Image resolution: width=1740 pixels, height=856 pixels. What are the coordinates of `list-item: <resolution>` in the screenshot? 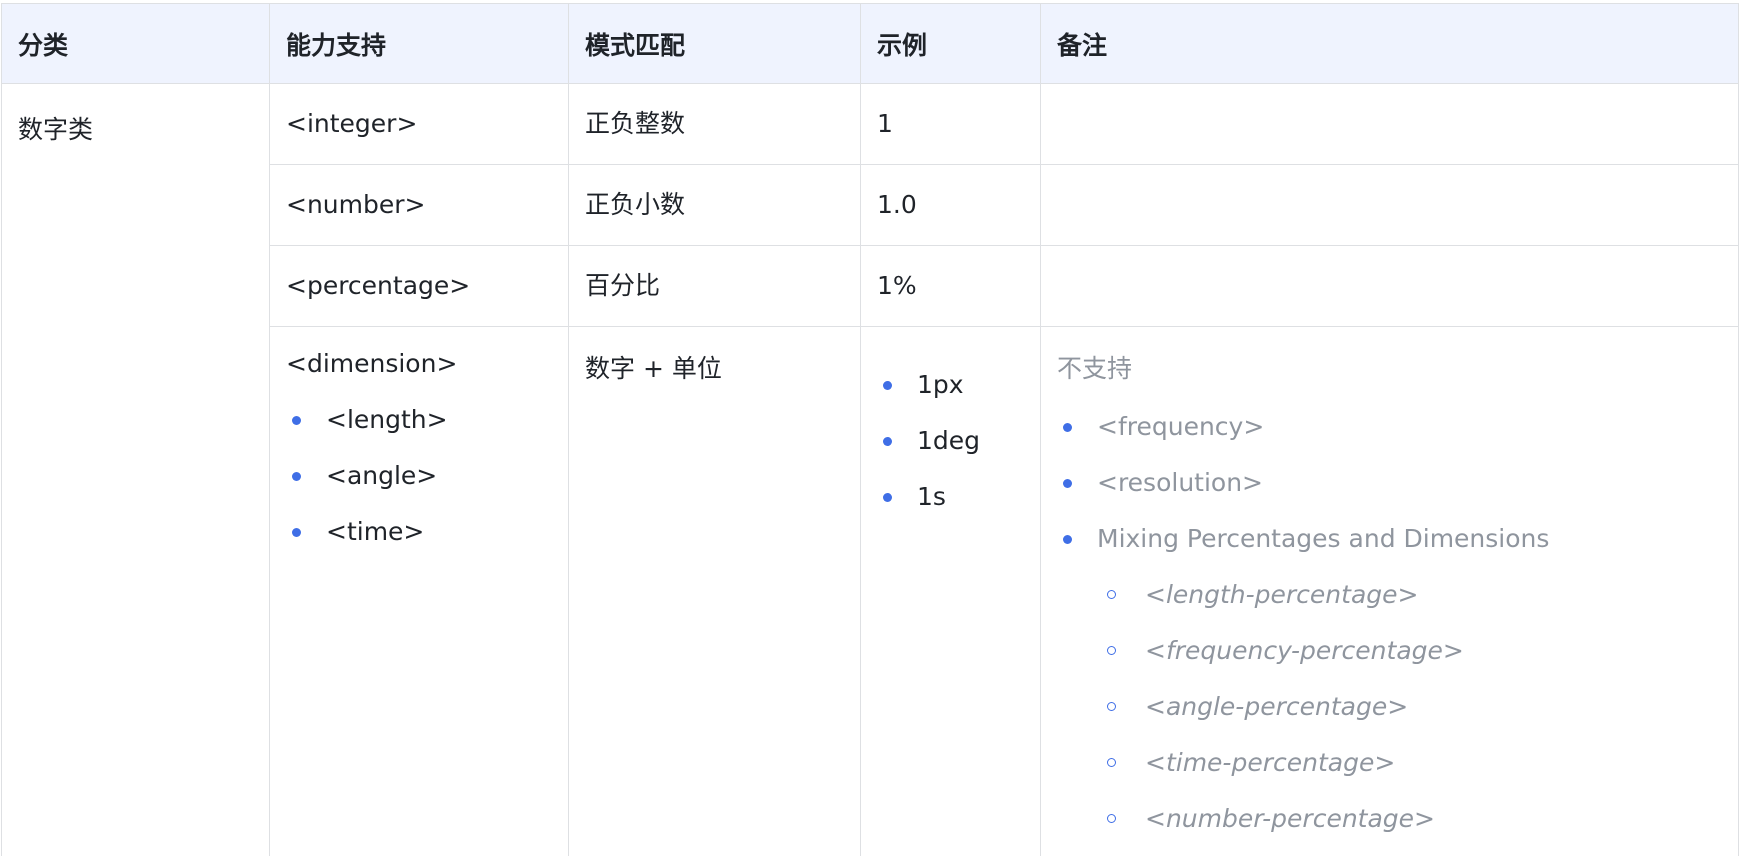 It's located at (1389, 483).